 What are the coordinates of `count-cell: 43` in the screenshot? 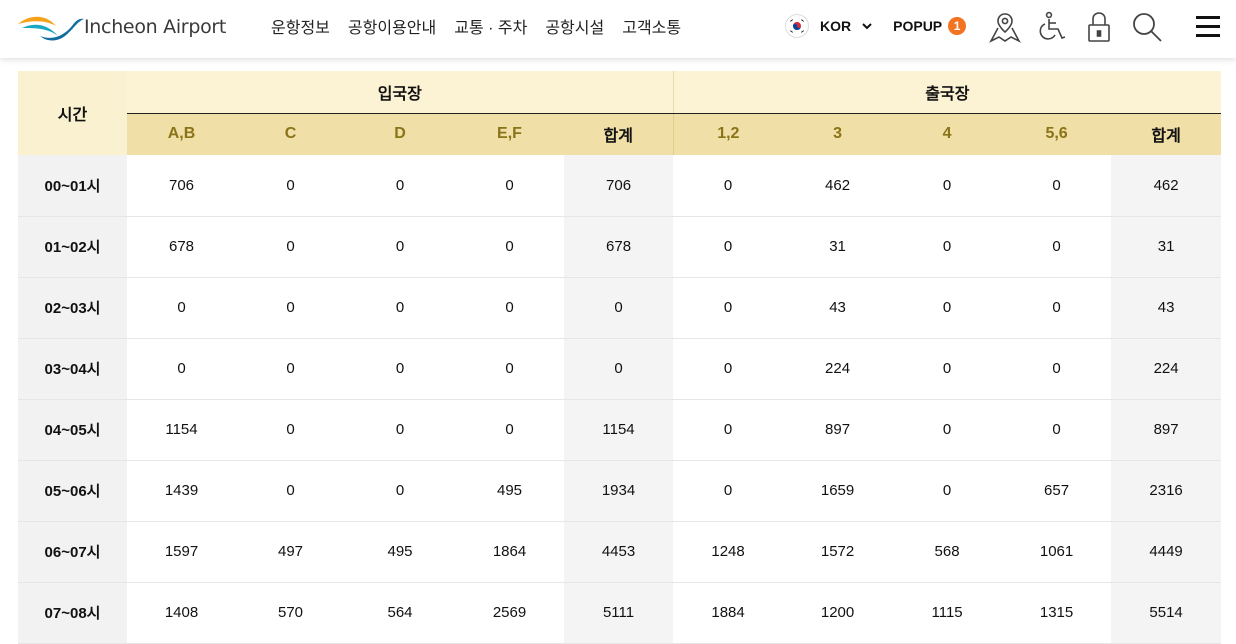 It's located at (838, 308).